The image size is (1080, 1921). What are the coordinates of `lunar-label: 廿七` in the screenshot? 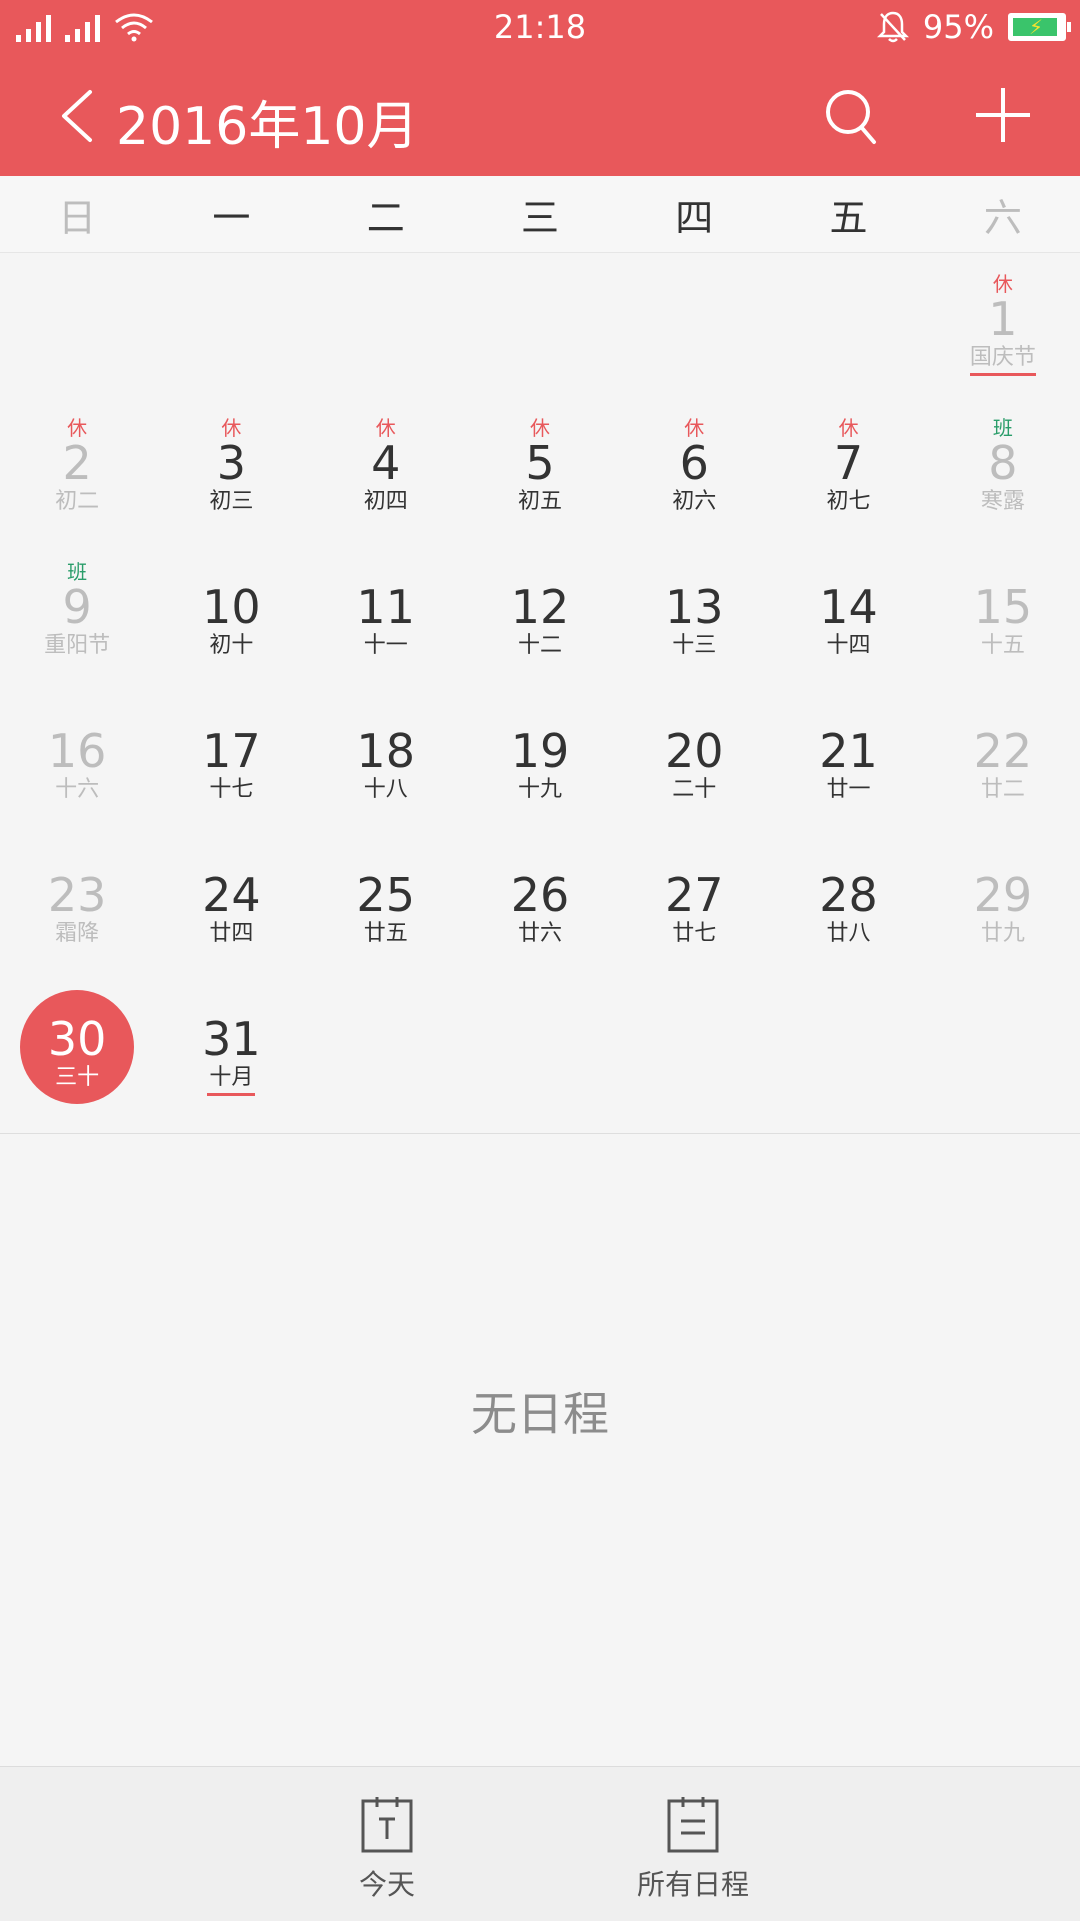 It's located at (694, 933).